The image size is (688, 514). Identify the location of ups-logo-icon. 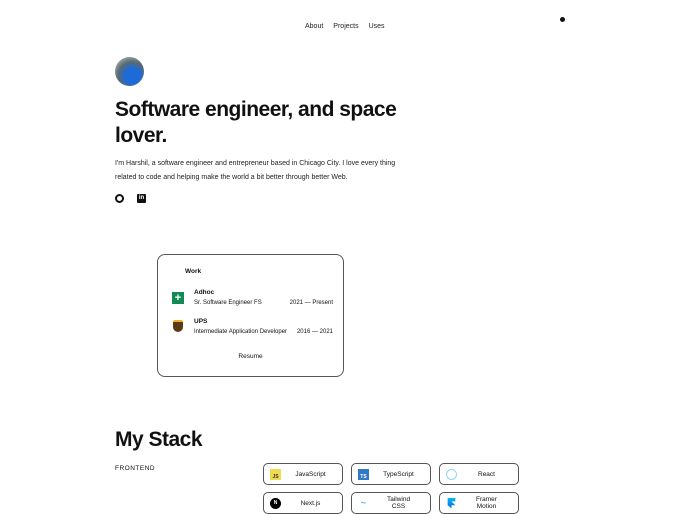
(178, 326).